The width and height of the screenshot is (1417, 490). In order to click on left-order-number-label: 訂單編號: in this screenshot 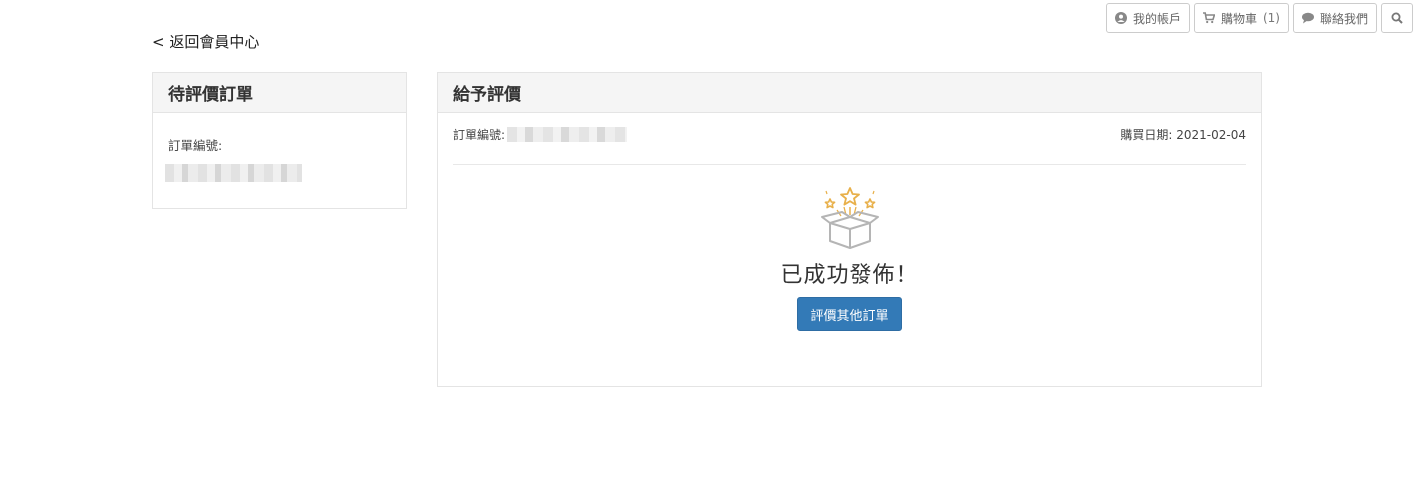, I will do `click(195, 145)`.